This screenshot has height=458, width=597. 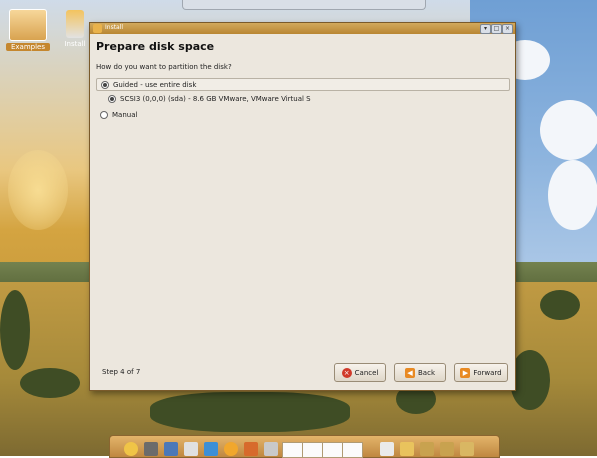 What do you see at coordinates (271, 449) in the screenshot?
I see `settings-icon` at bounding box center [271, 449].